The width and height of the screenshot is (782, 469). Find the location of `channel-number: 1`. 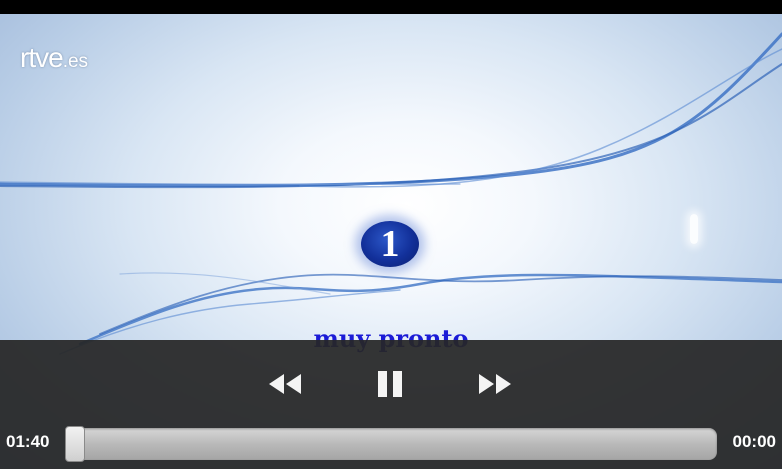

channel-number: 1 is located at coordinates (390, 244).